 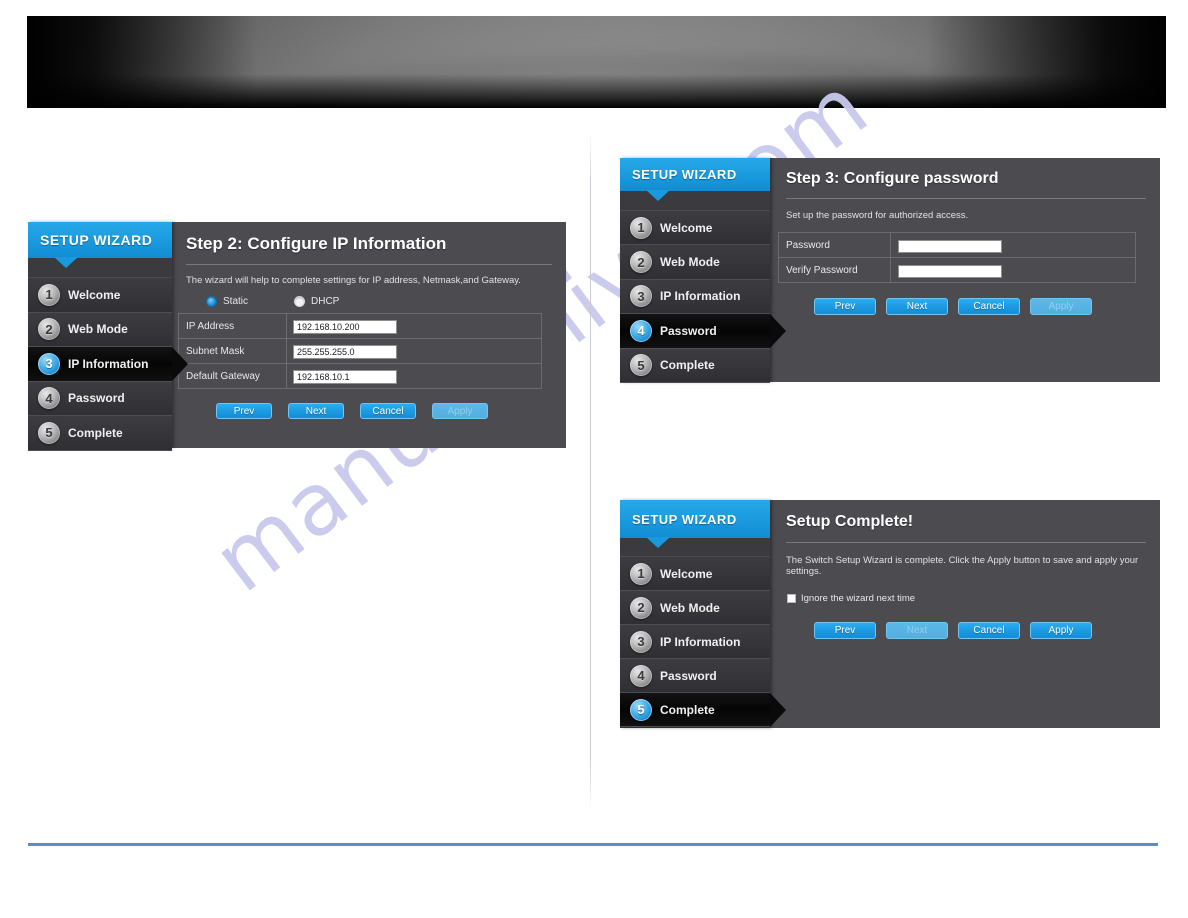 I want to click on radio-option-static: Static, so click(x=227, y=301).